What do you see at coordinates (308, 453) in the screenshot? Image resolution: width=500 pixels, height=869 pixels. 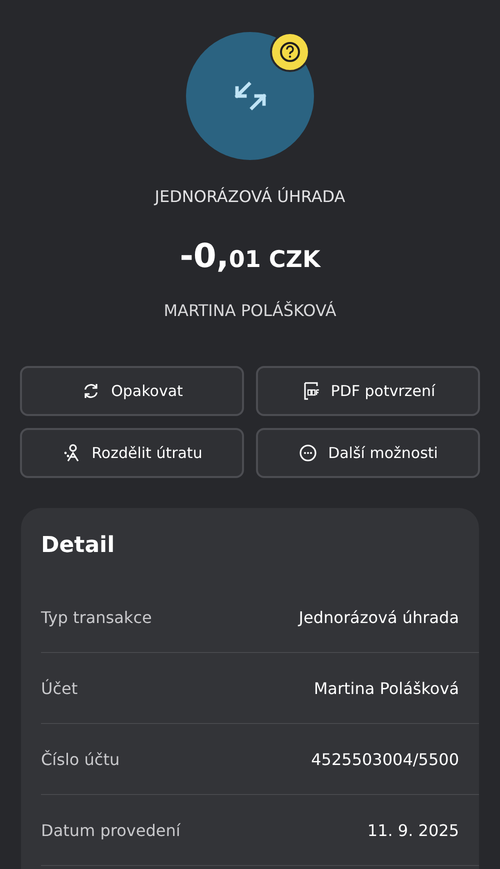 I see `more-options-icon` at bounding box center [308, 453].